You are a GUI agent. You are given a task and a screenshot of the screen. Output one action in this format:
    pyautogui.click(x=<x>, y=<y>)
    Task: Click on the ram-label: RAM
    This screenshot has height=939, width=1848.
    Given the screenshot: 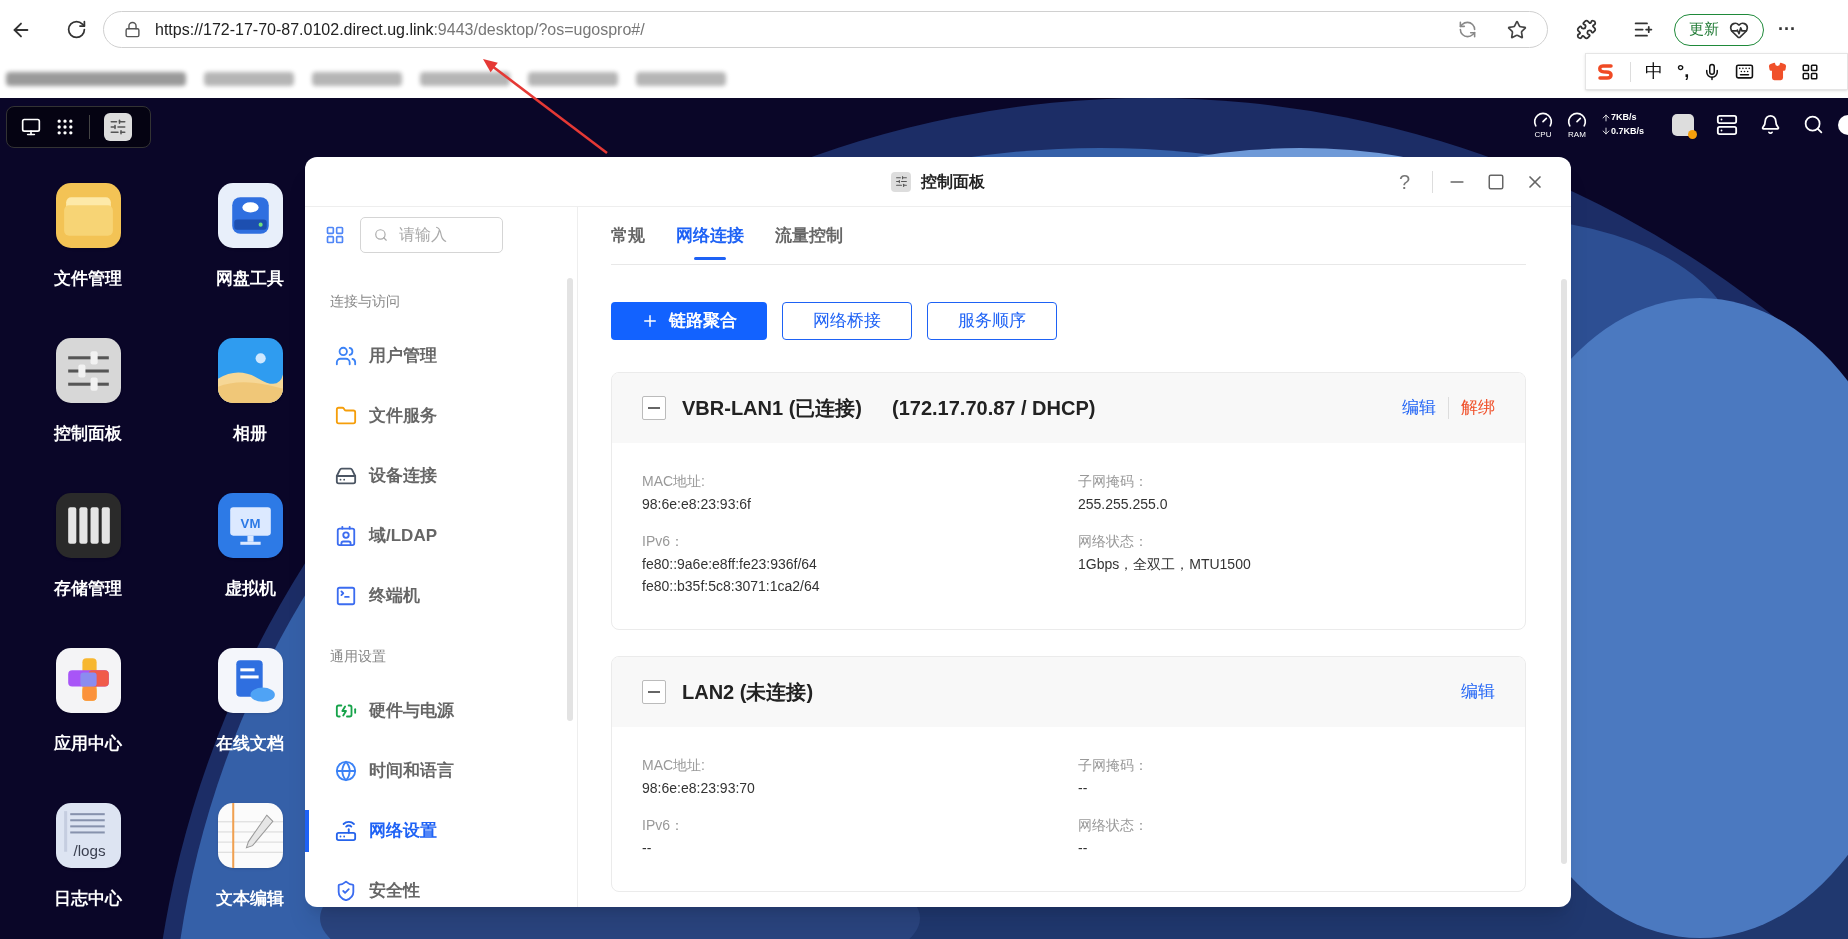 What is the action you would take?
    pyautogui.click(x=1577, y=134)
    